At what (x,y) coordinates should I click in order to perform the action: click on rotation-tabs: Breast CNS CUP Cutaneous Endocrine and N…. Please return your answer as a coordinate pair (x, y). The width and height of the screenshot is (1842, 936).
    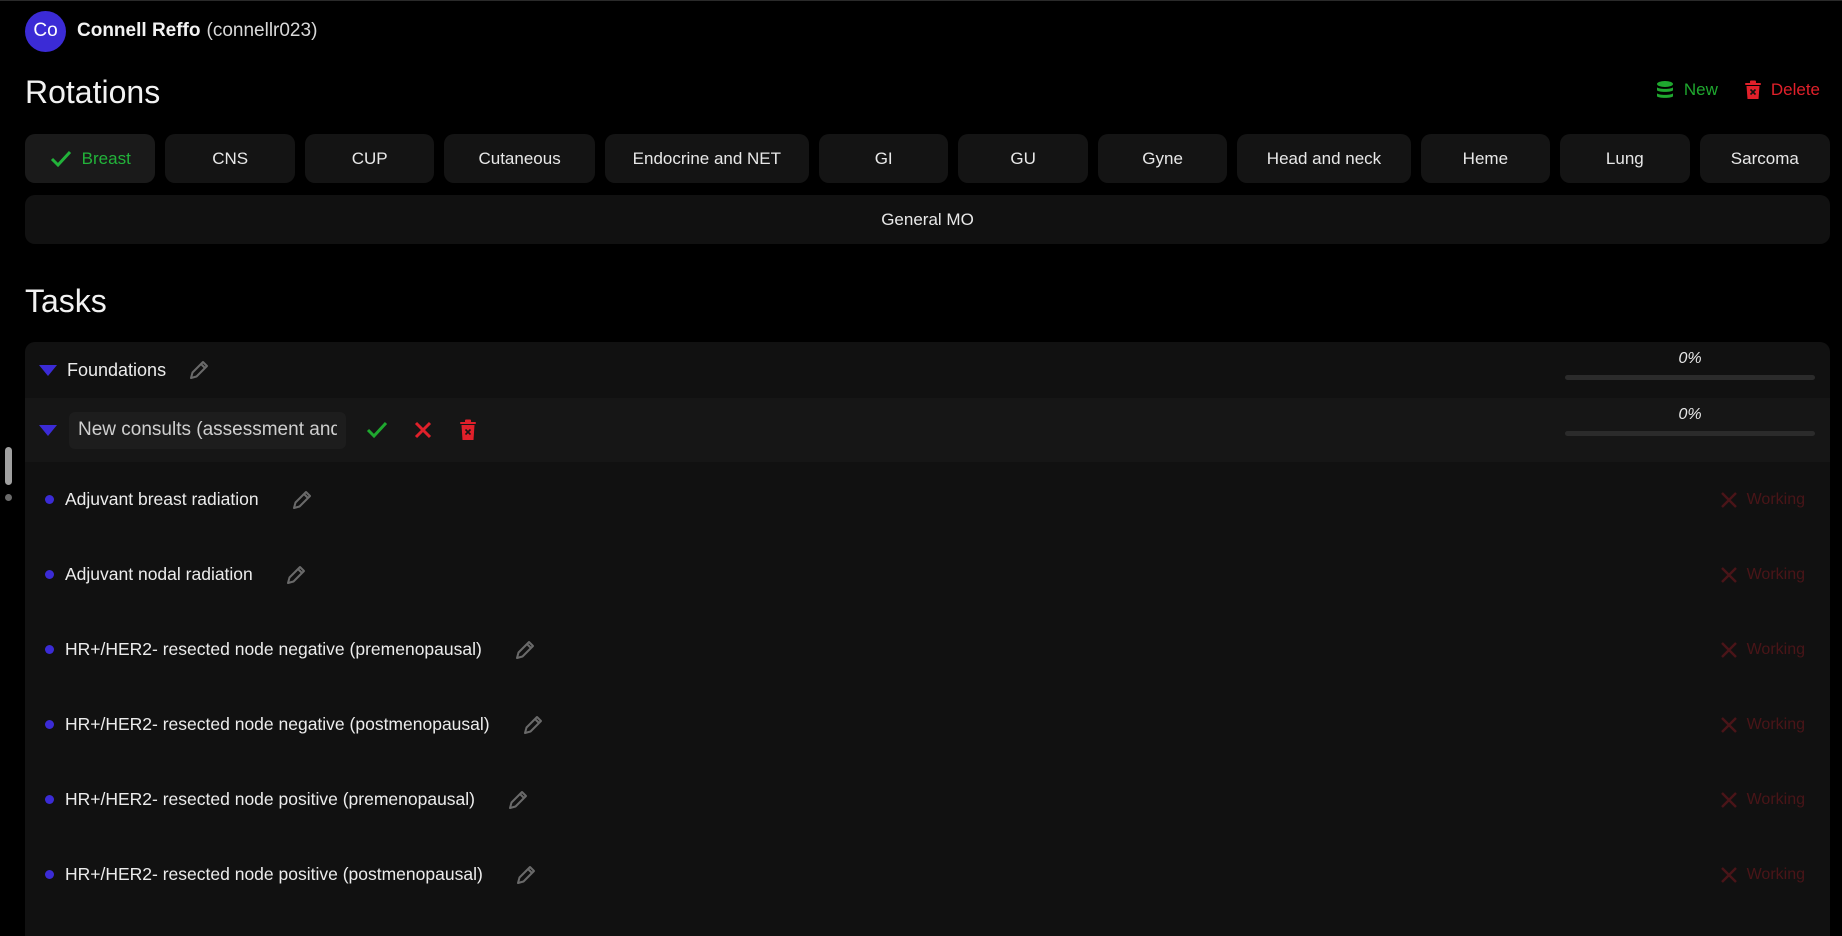
    Looking at the image, I should click on (928, 158).